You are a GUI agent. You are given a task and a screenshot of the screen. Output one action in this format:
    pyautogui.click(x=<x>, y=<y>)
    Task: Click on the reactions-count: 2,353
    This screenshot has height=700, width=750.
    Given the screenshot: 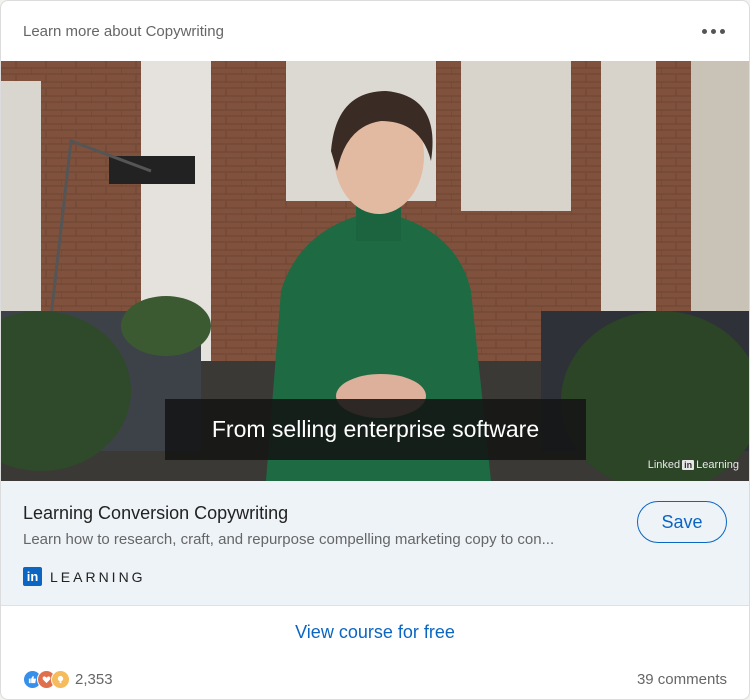 What is the action you would take?
    pyautogui.click(x=94, y=679)
    